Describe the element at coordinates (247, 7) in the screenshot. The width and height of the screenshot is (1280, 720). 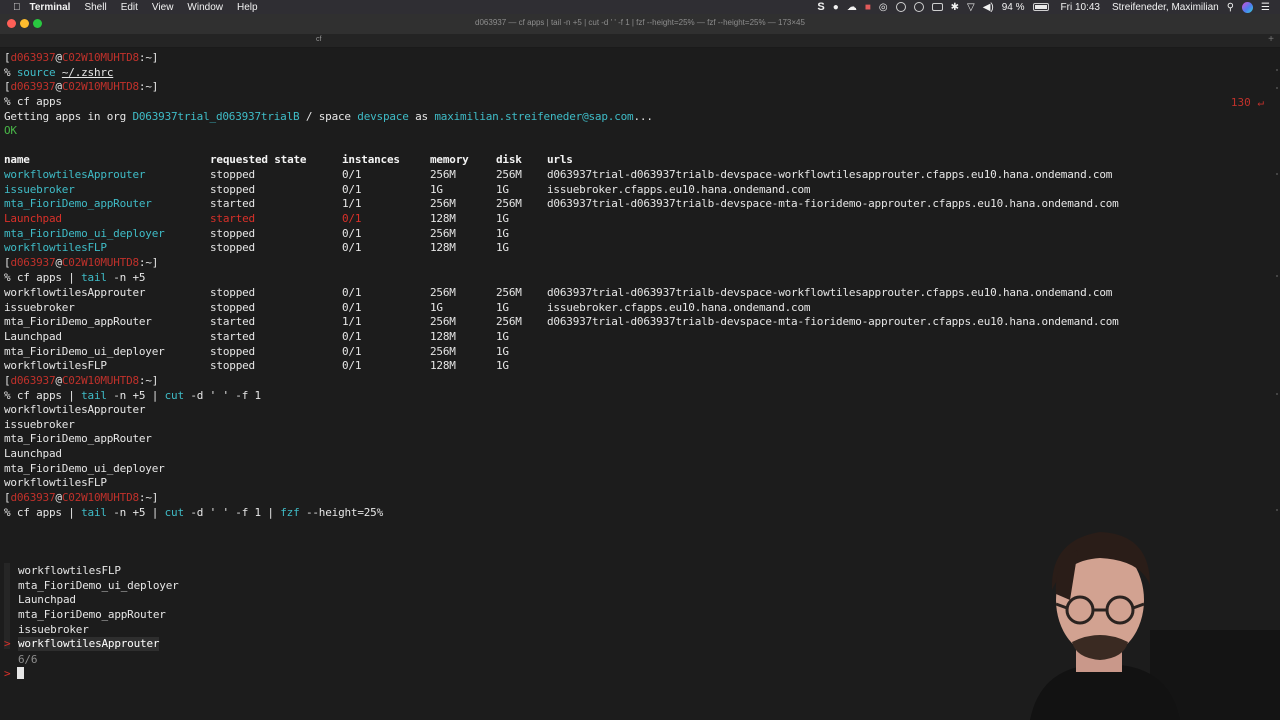
I see `menu-help: Help` at that location.